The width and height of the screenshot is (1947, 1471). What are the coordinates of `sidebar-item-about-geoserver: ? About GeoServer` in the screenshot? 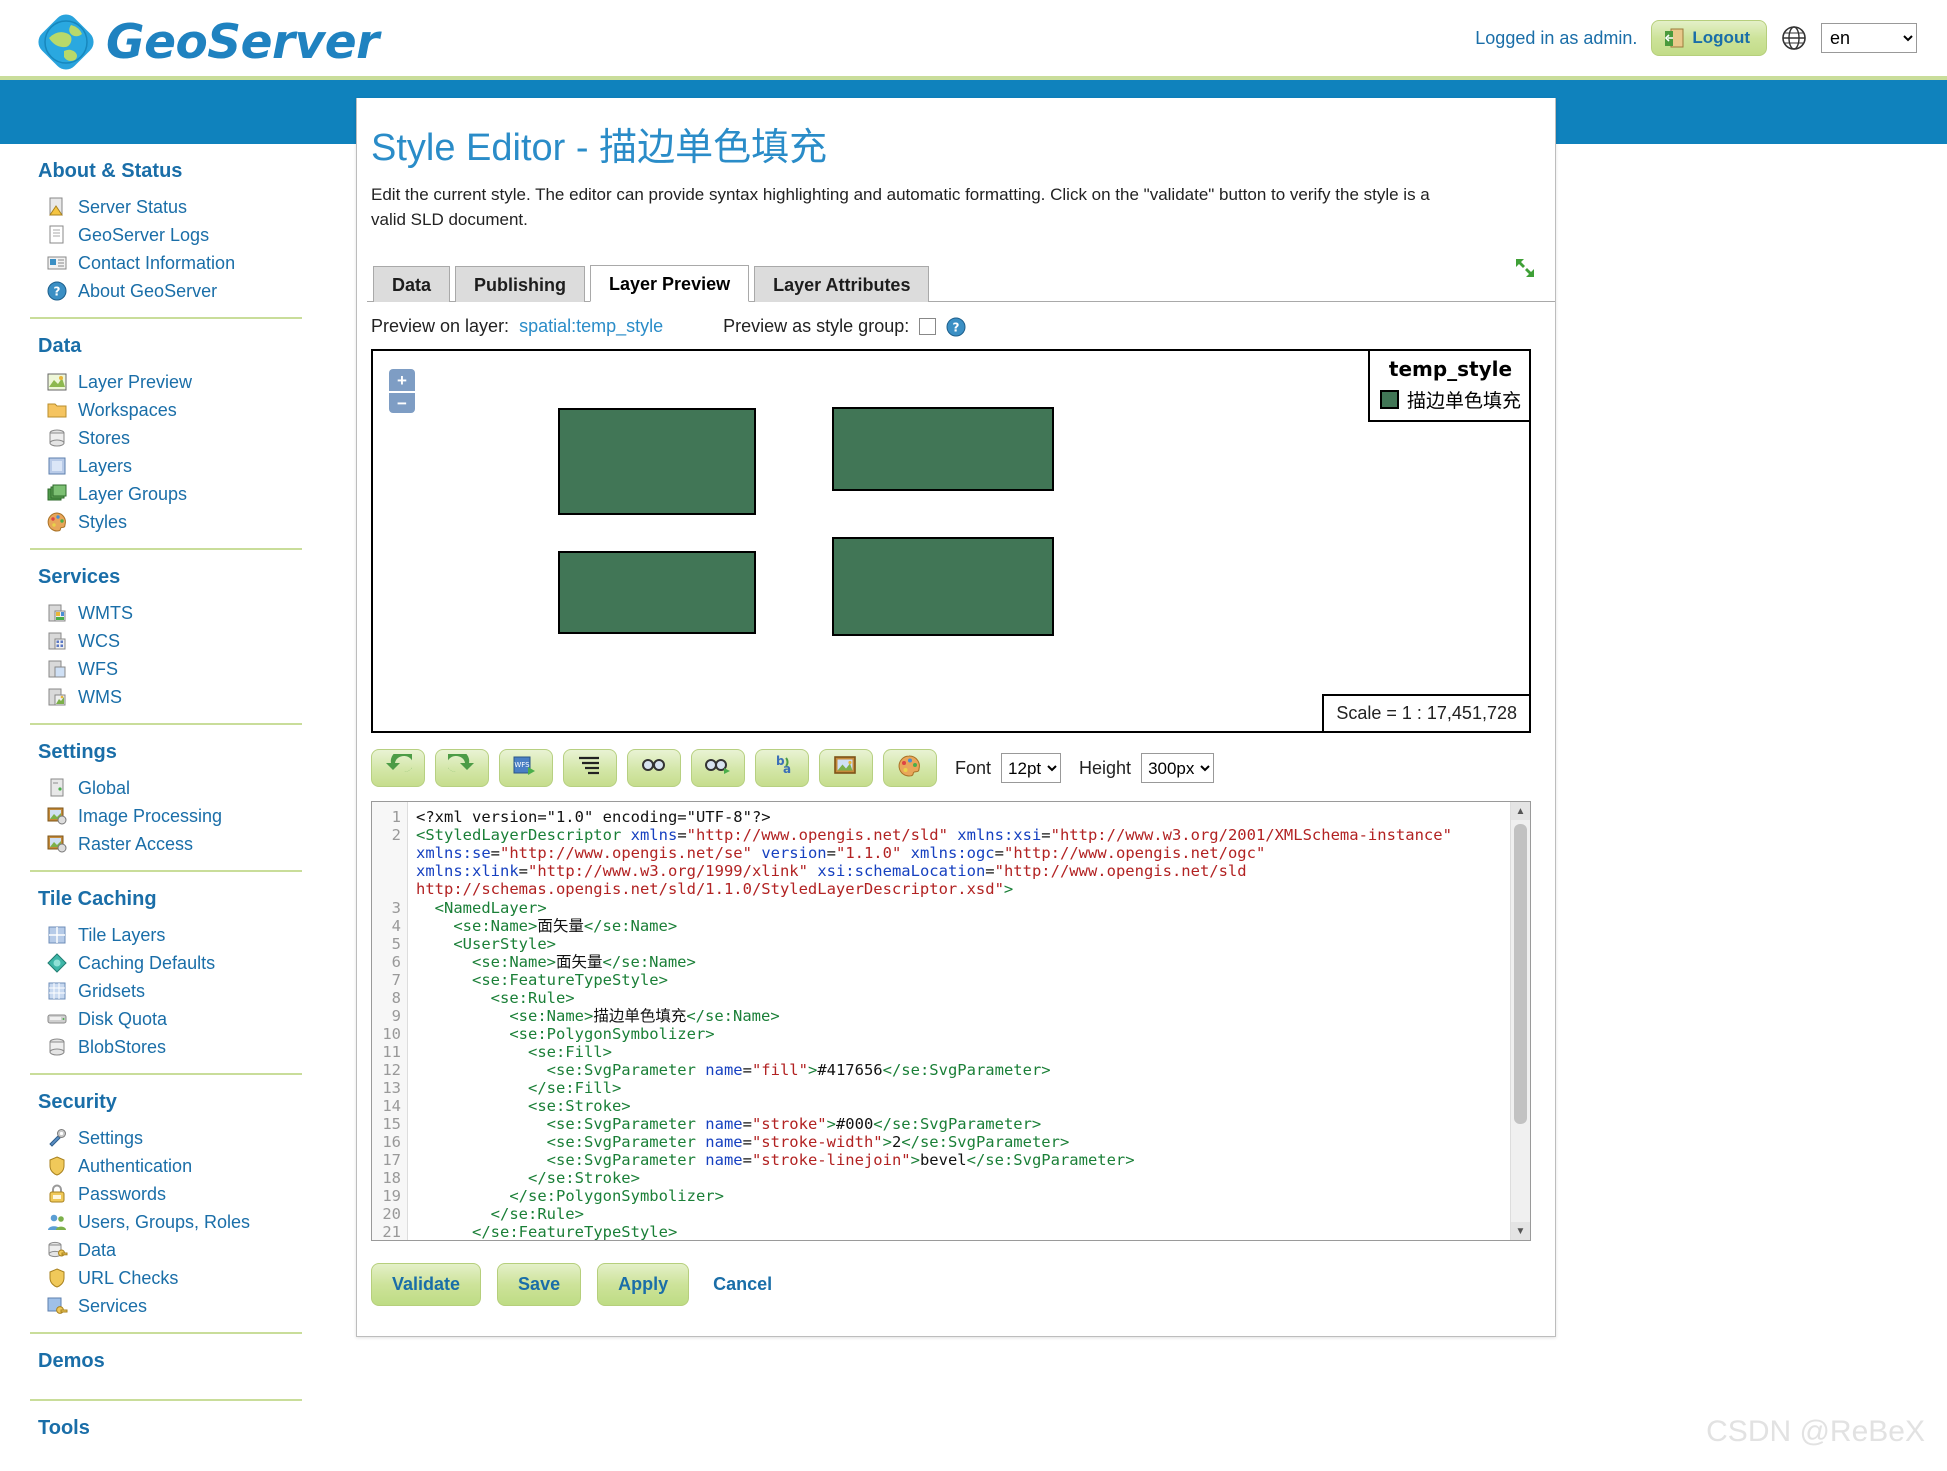 It's located at (170, 291).